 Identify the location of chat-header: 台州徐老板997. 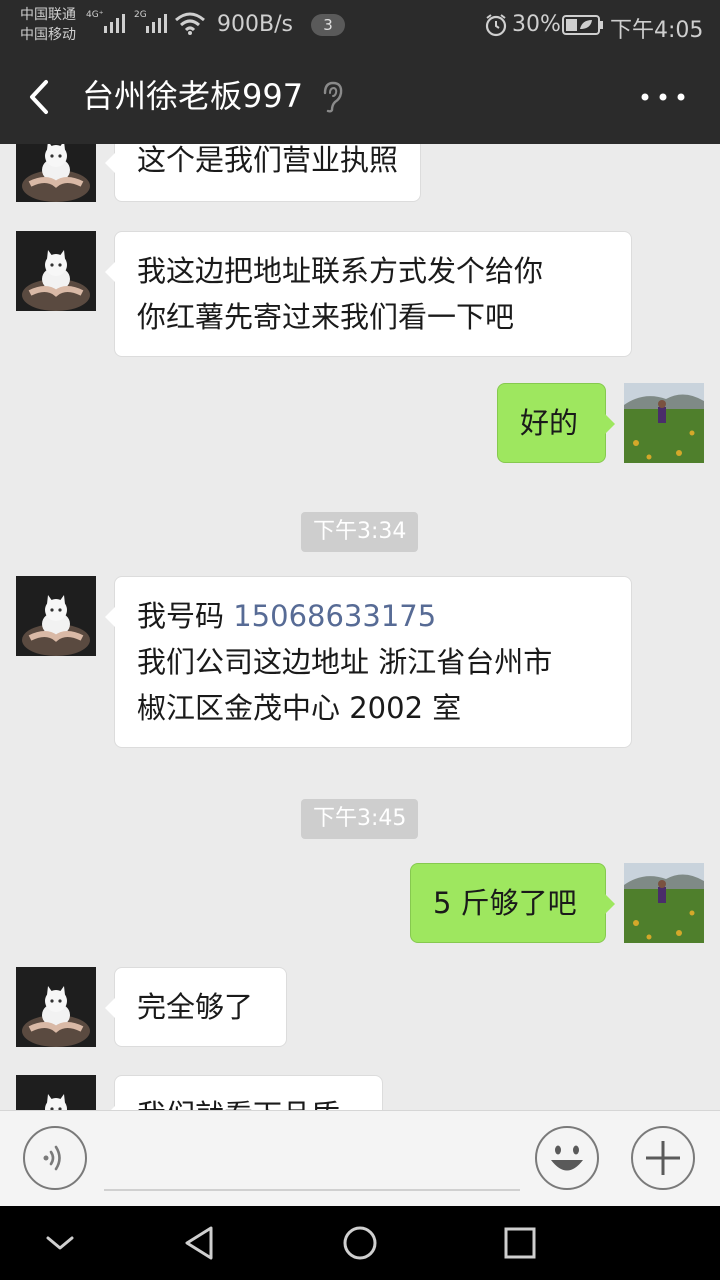
(360, 97).